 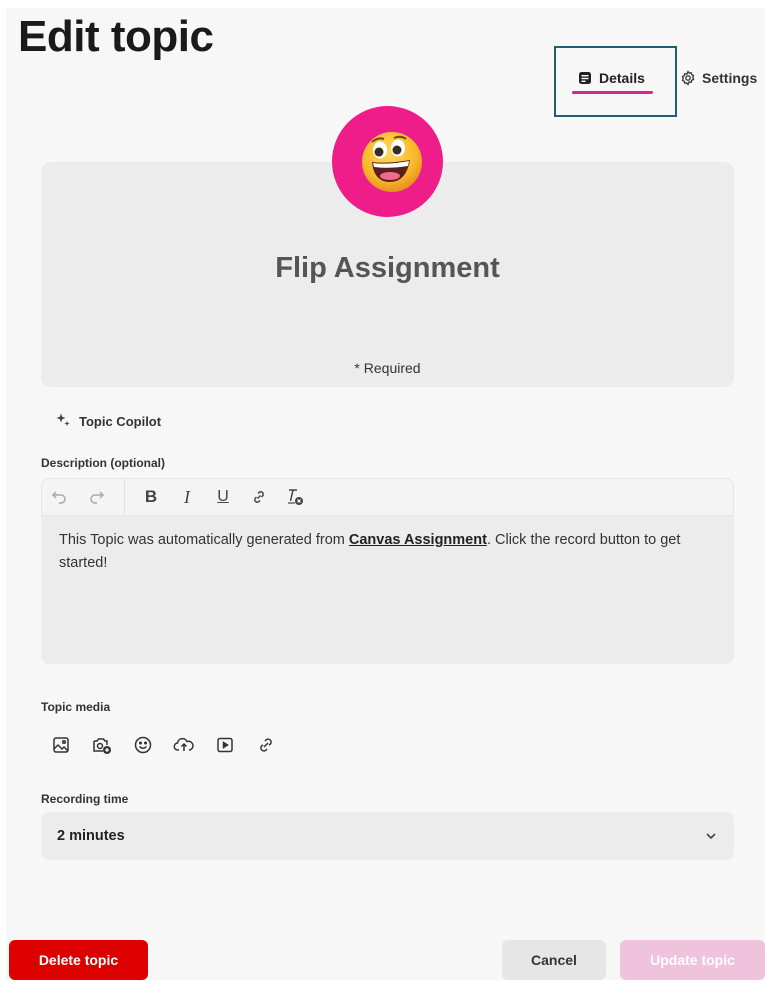 What do you see at coordinates (103, 463) in the screenshot?
I see `description-label: Description (optional)` at bounding box center [103, 463].